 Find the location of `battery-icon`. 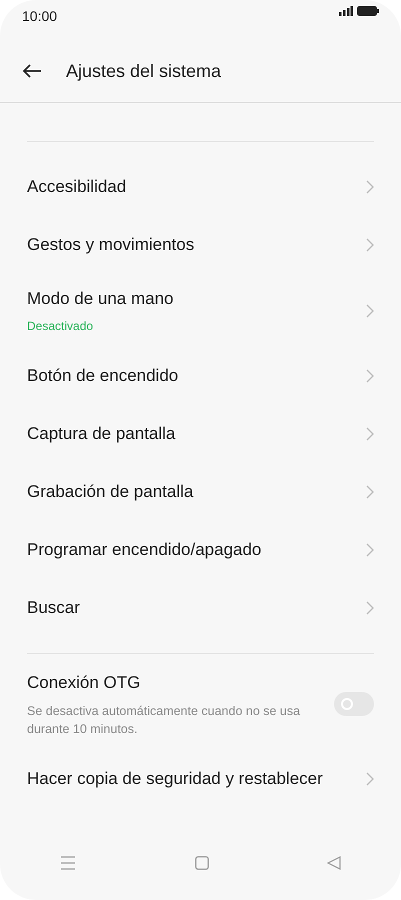

battery-icon is located at coordinates (368, 11).